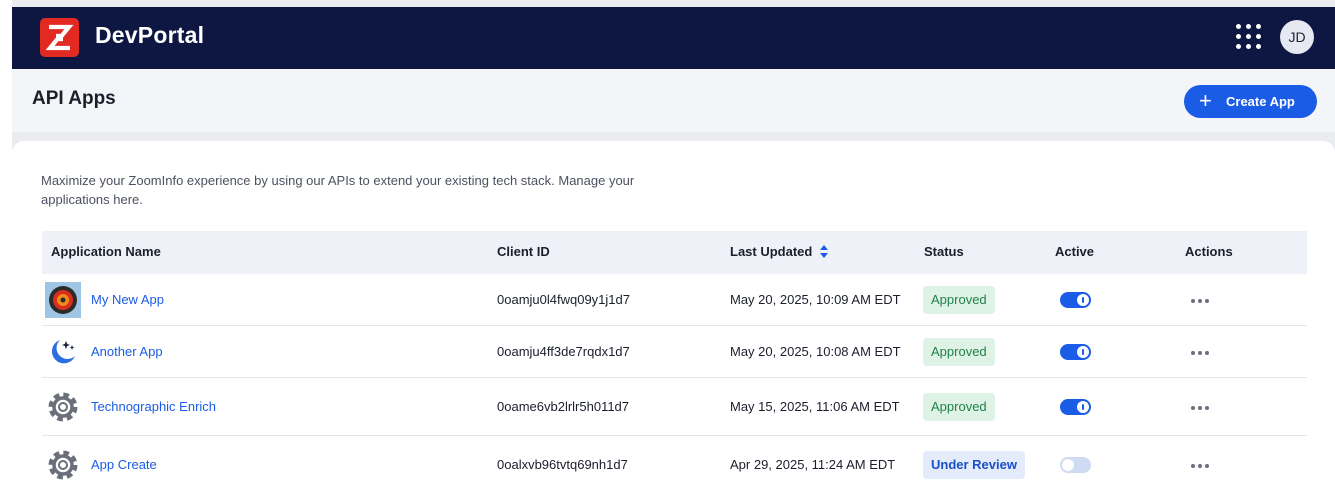 The height and width of the screenshot is (498, 1335). I want to click on plus-icon: +, so click(1205, 100).